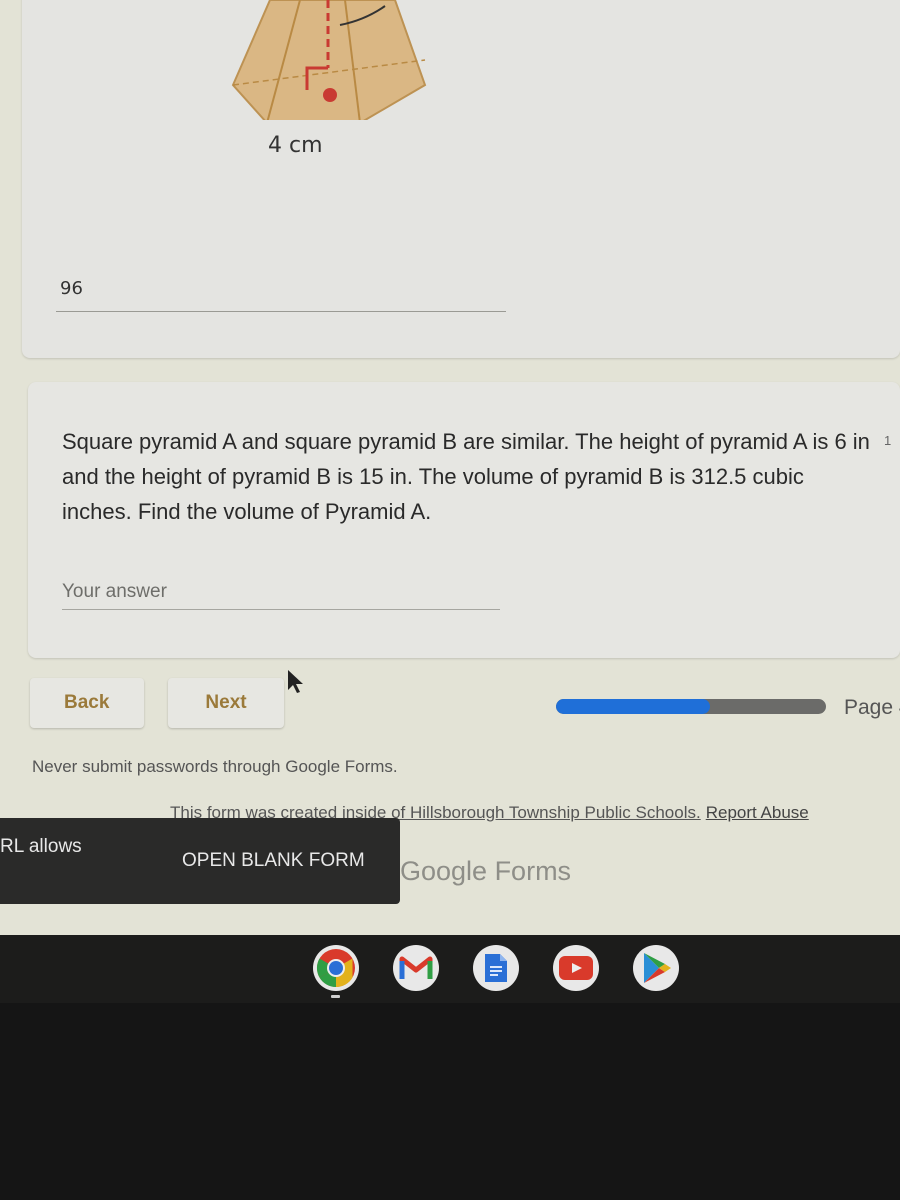  What do you see at coordinates (295, 145) in the screenshot?
I see `figure-dimension-label: 4 cm` at bounding box center [295, 145].